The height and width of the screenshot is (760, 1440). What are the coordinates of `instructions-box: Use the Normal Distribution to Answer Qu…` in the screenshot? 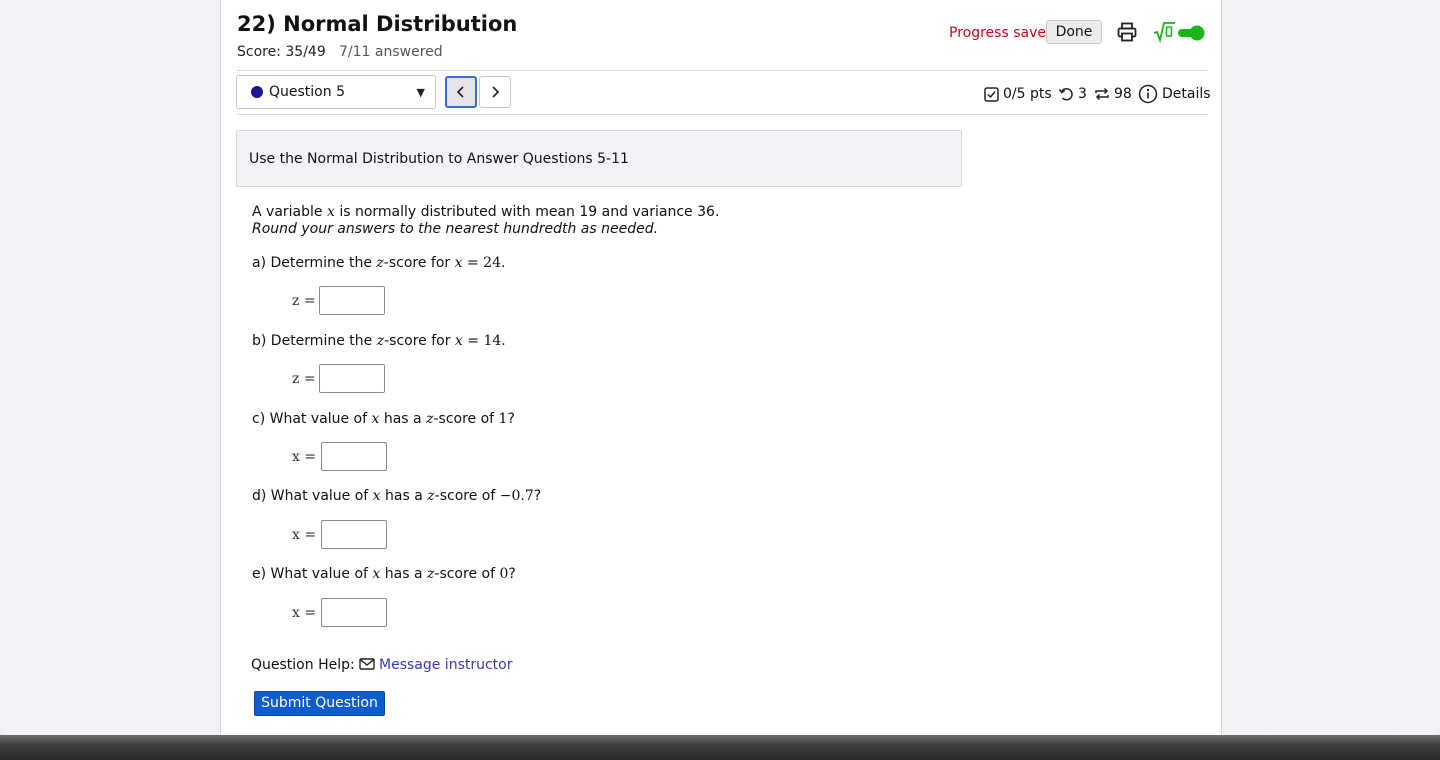 It's located at (599, 158).